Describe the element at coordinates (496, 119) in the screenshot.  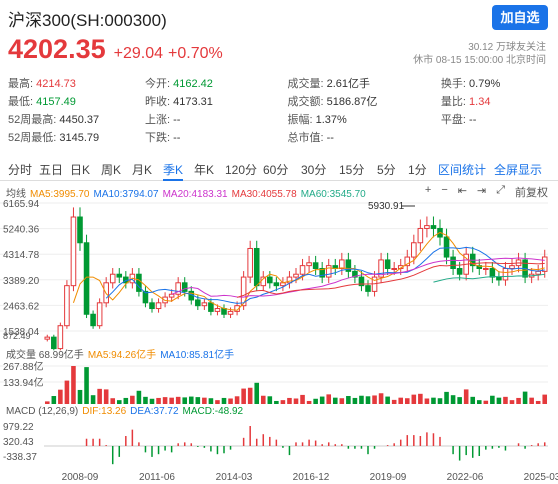
I see `stat-cell: 平盘: --` at that location.